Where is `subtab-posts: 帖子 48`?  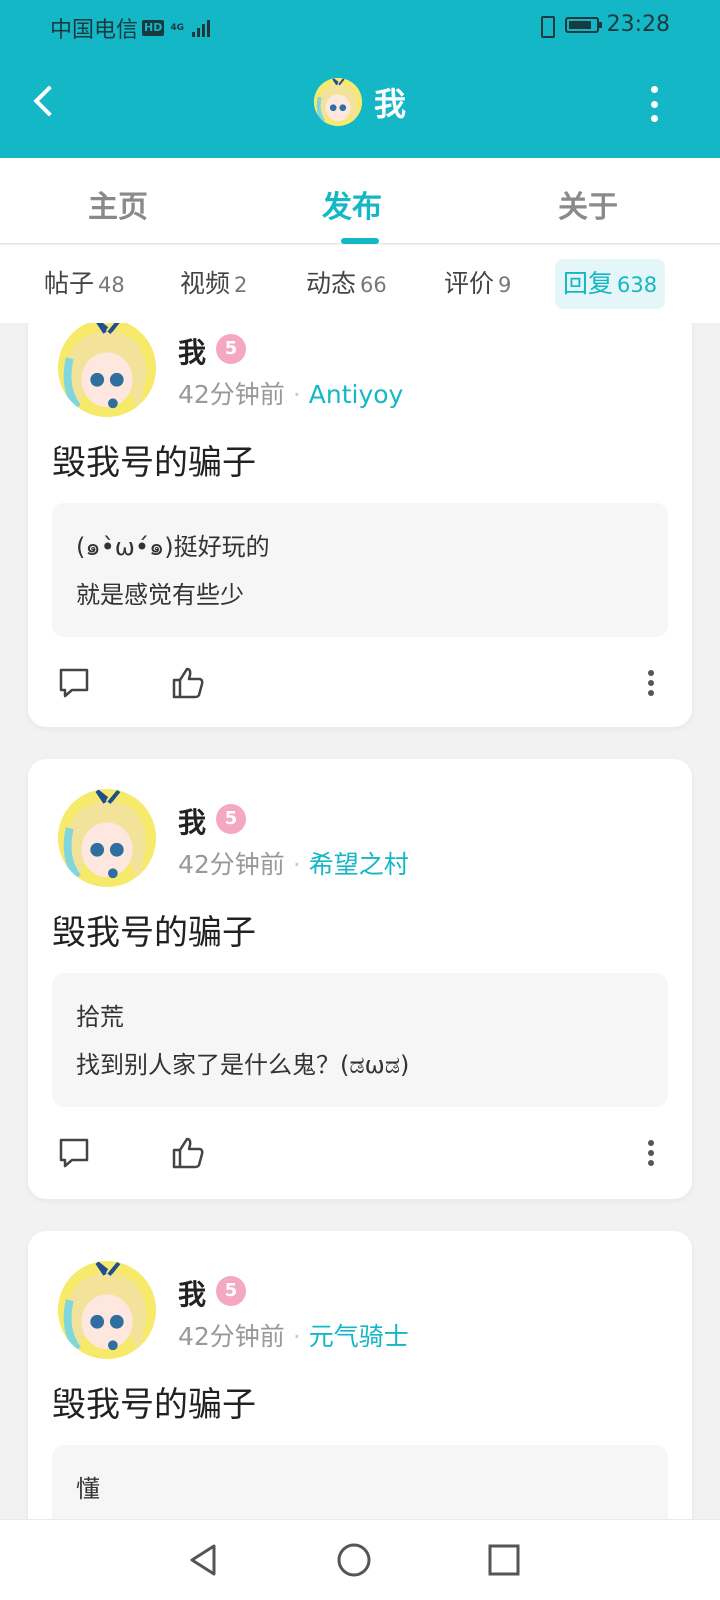
subtab-posts: 帖子 48 is located at coordinates (84, 284).